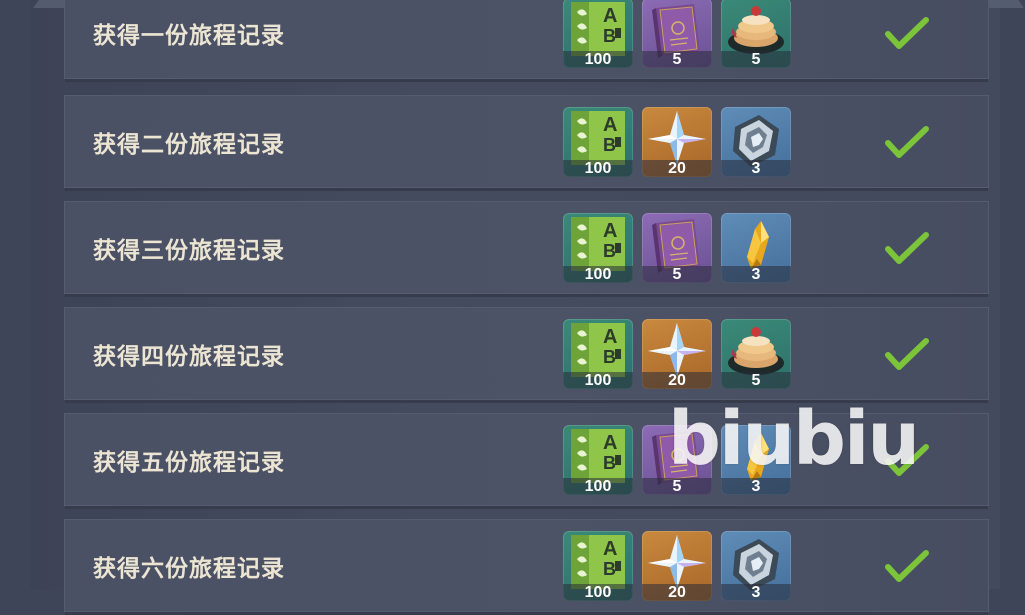 This screenshot has width=1025, height=615. I want to click on achievement-label: 获得五份旅程记录, so click(189, 462).